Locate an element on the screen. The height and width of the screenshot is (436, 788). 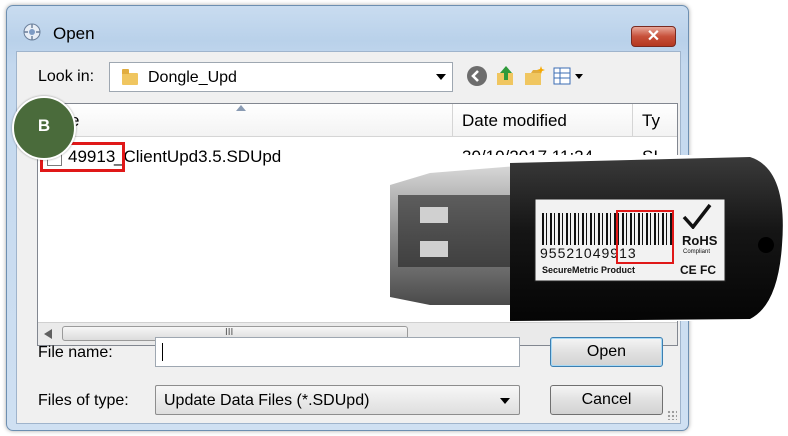
title-bar: Open ✕ is located at coordinates (347, 28).